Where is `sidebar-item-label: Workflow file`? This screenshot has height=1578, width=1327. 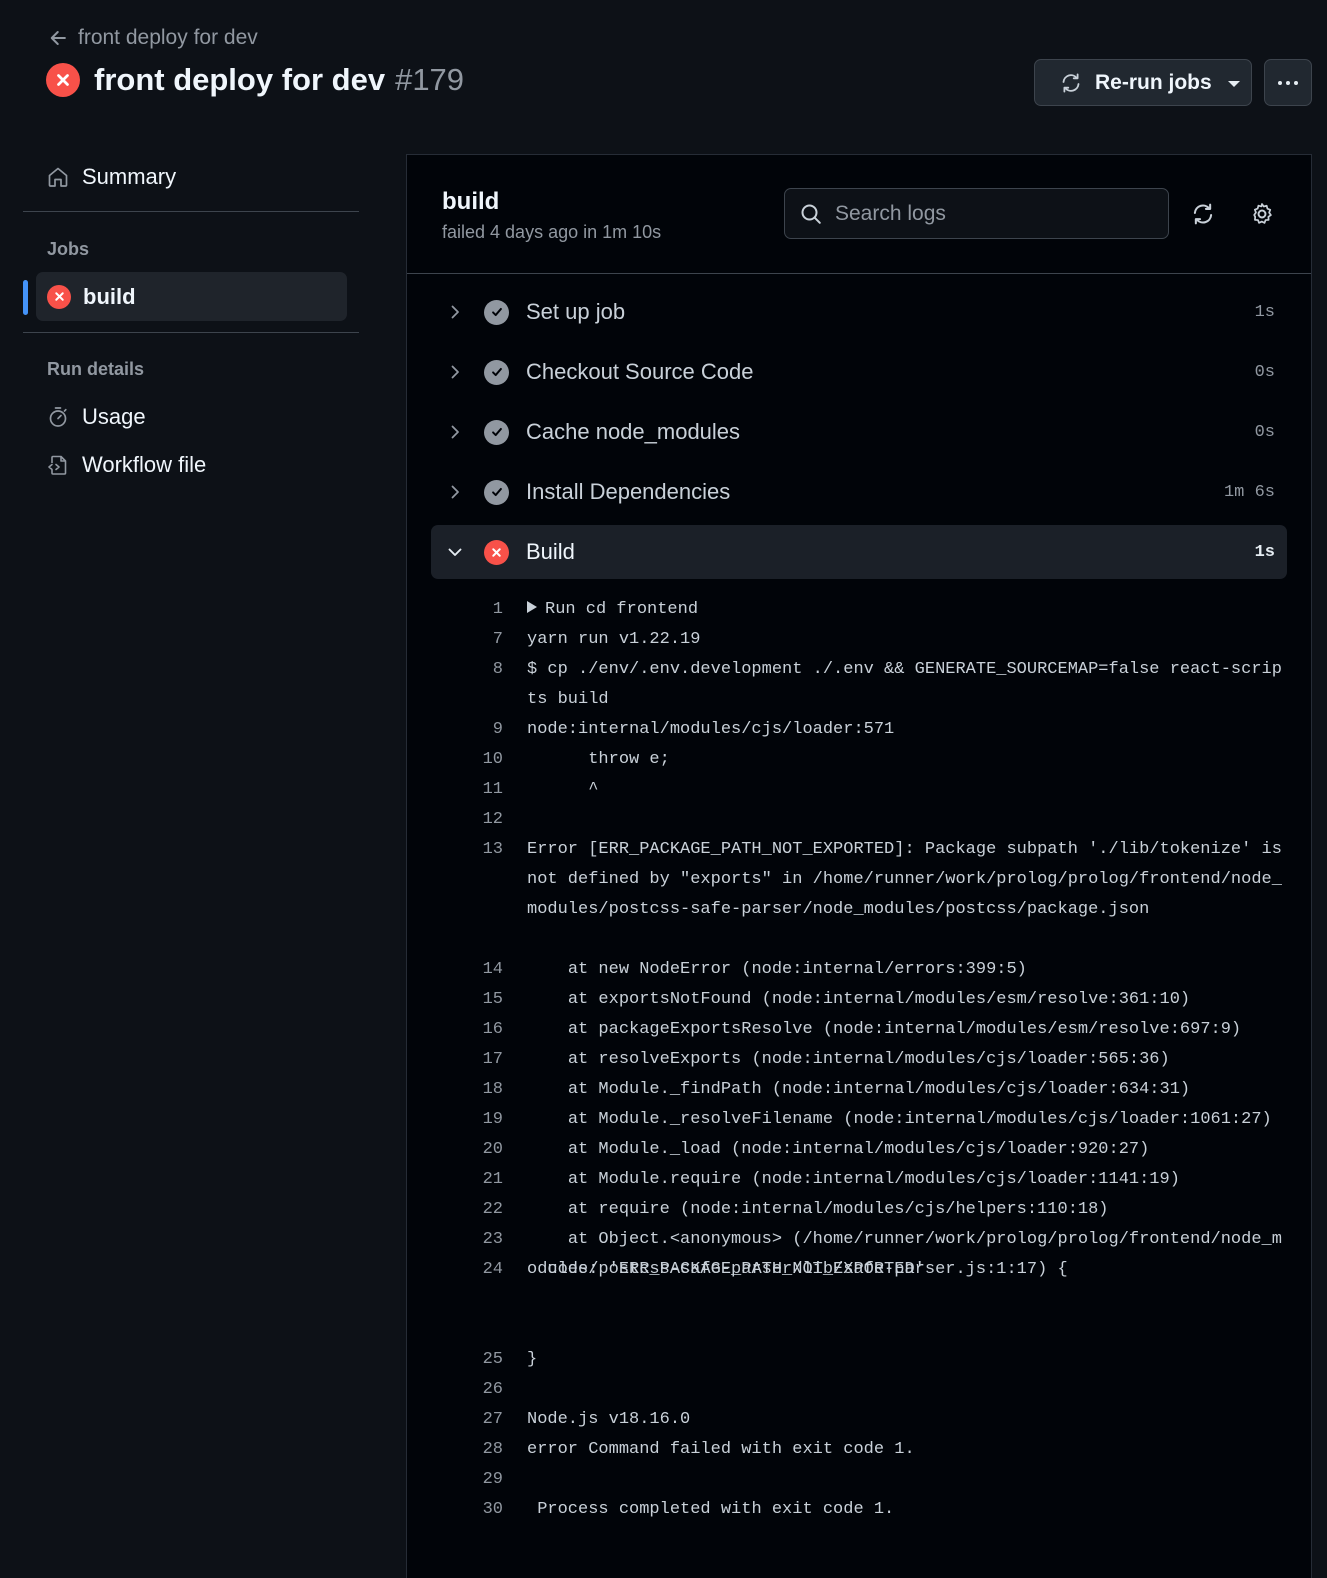
sidebar-item-label: Workflow file is located at coordinates (144, 464).